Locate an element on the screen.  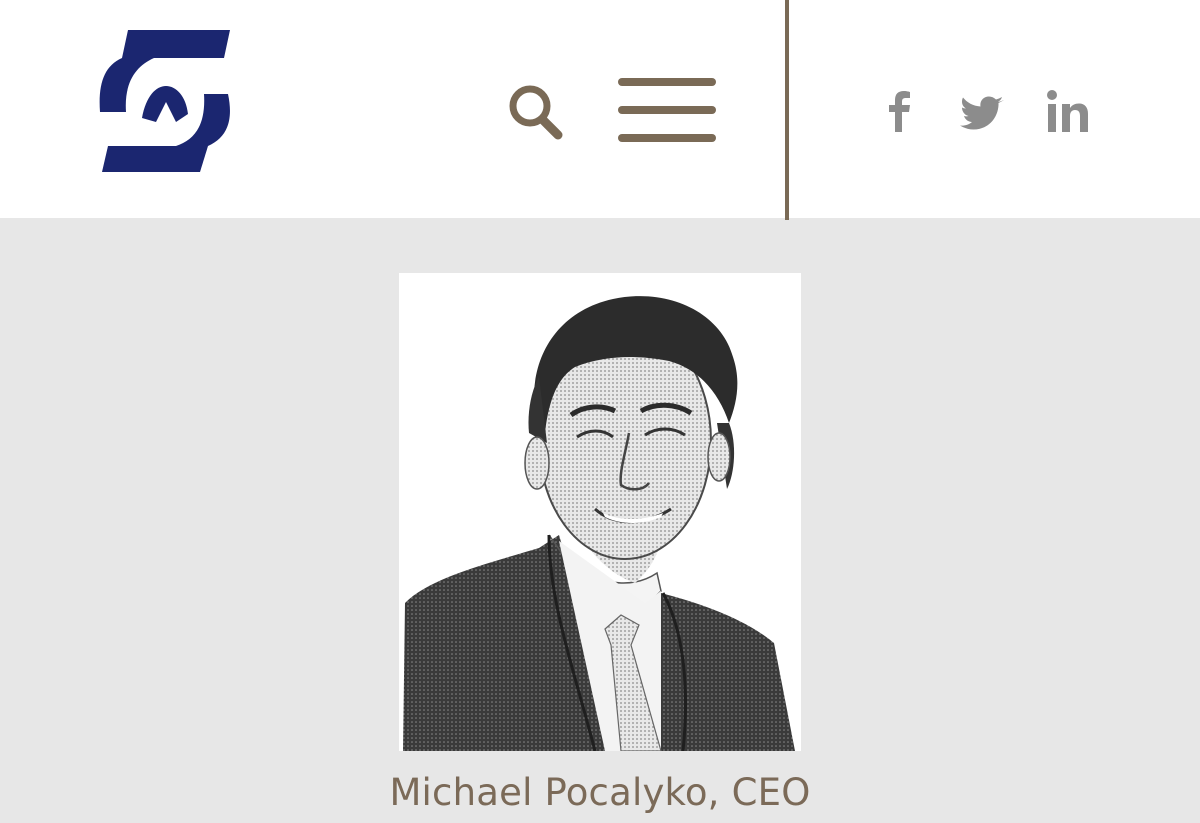
menu-button is located at coordinates (668, 110).